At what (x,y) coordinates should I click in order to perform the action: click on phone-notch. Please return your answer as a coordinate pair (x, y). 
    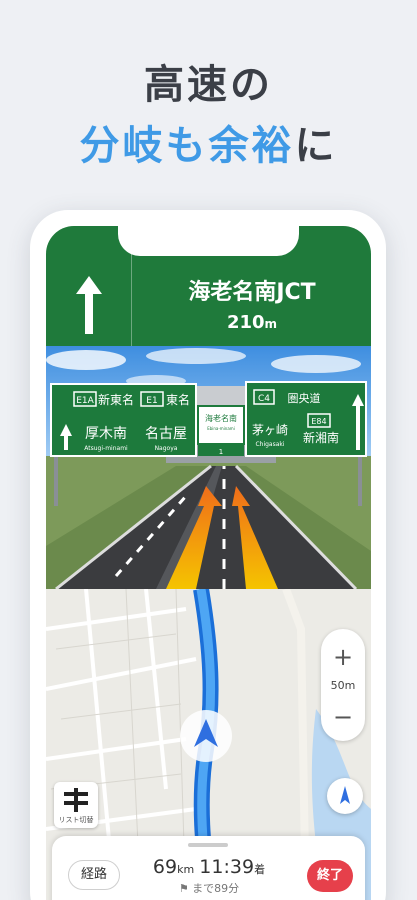
    Looking at the image, I should click on (208, 241).